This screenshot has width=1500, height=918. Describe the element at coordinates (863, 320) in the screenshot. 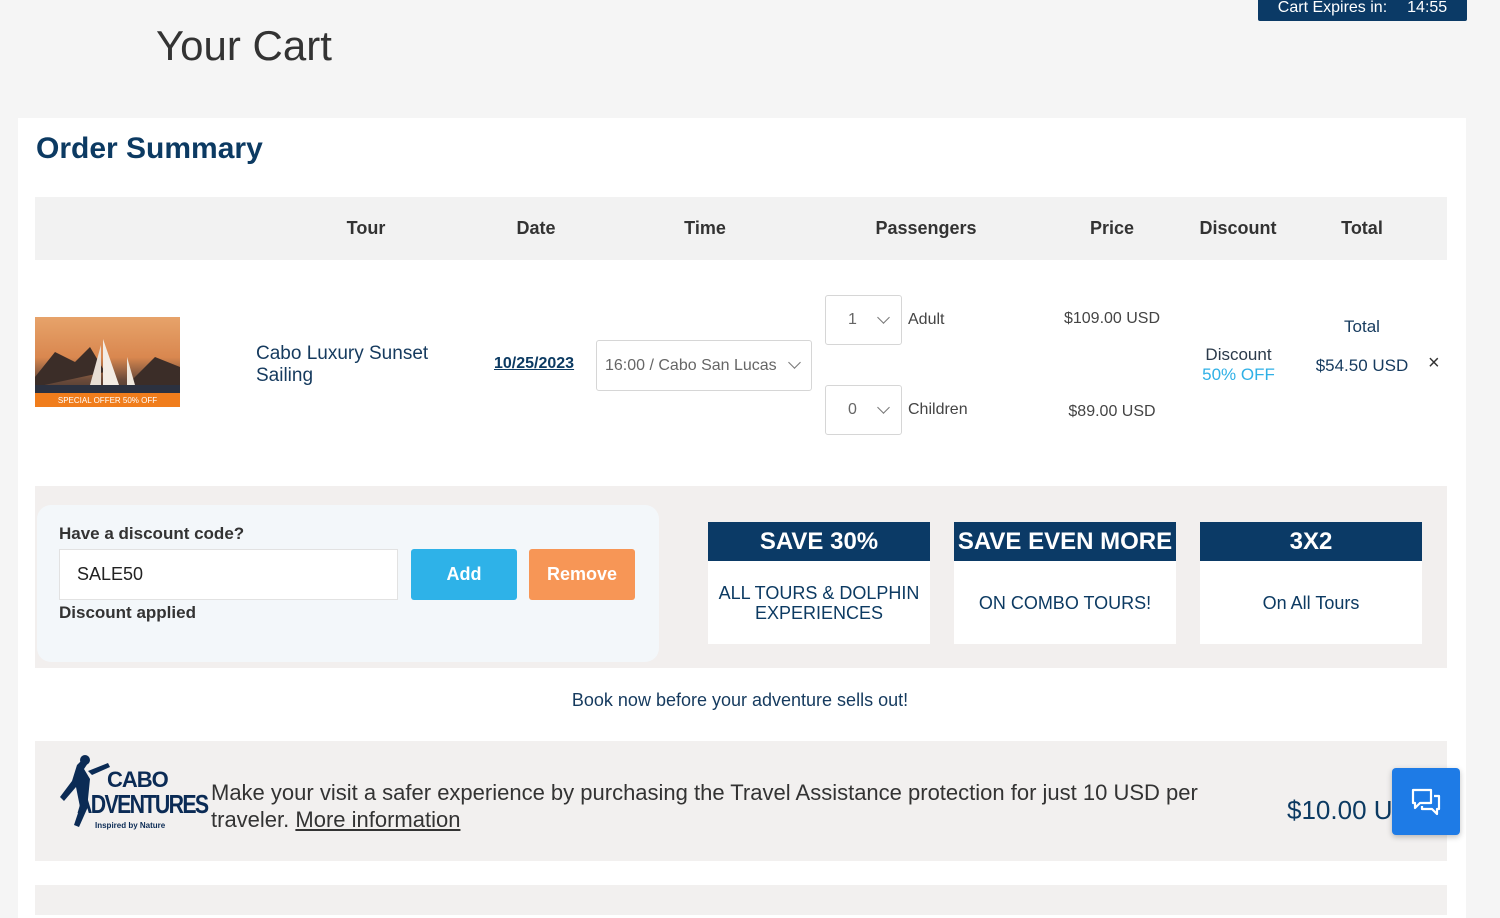

I see `adult-quantity-select: 1` at that location.